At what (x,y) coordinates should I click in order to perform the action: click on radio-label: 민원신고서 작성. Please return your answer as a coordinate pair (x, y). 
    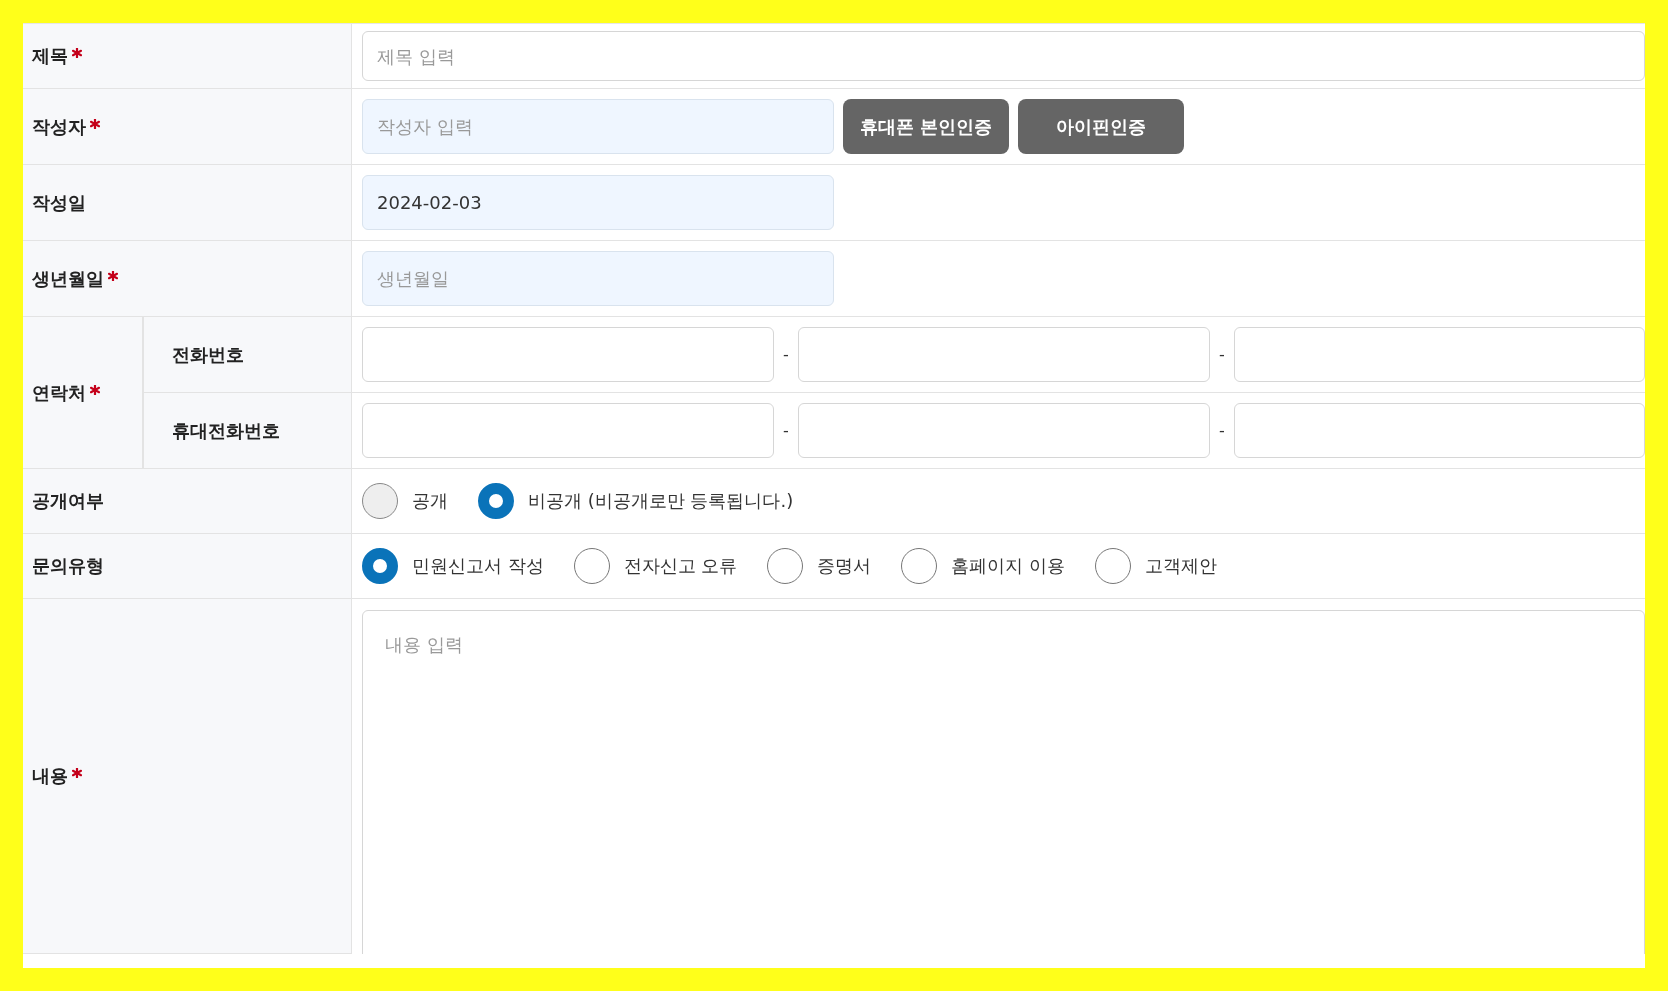
    Looking at the image, I should click on (478, 566).